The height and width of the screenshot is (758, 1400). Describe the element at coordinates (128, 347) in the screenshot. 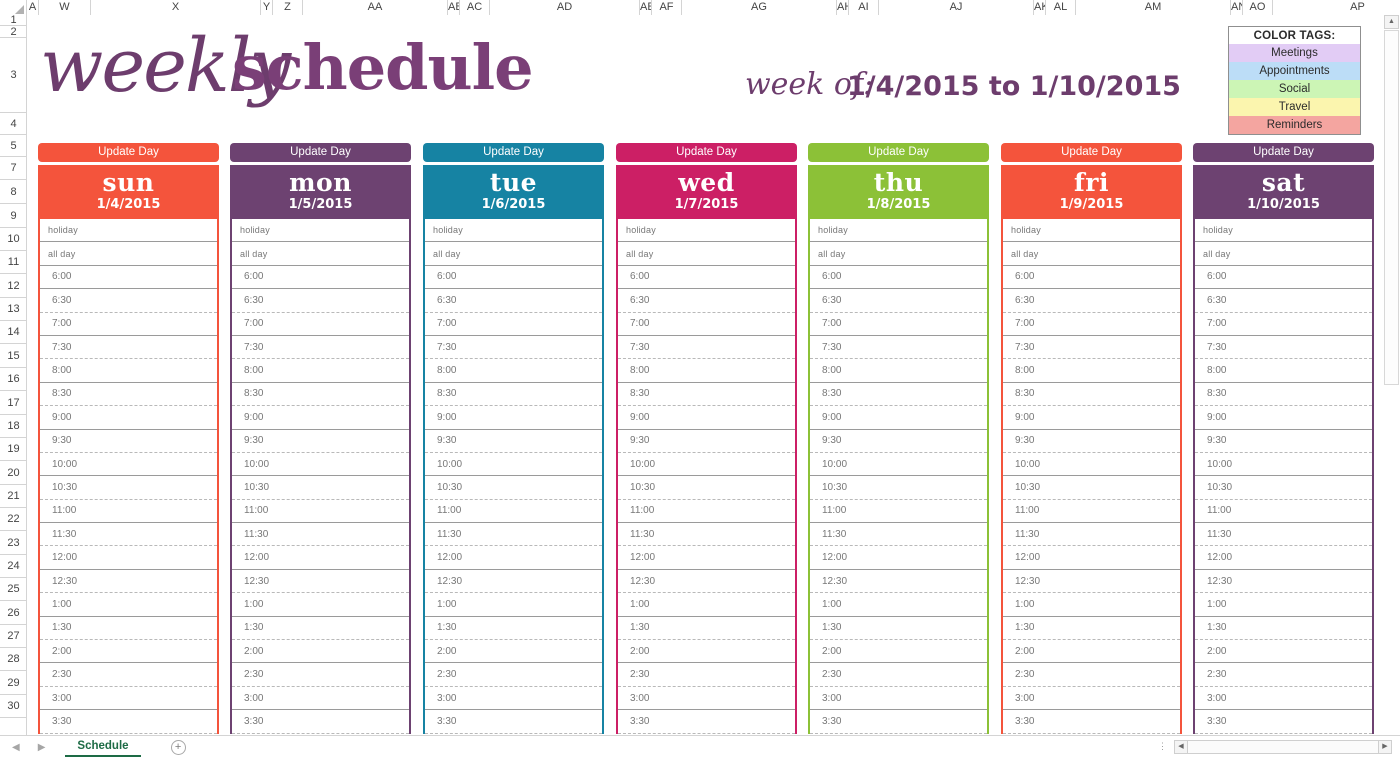

I see `slot-sun-730: 7:30` at that location.